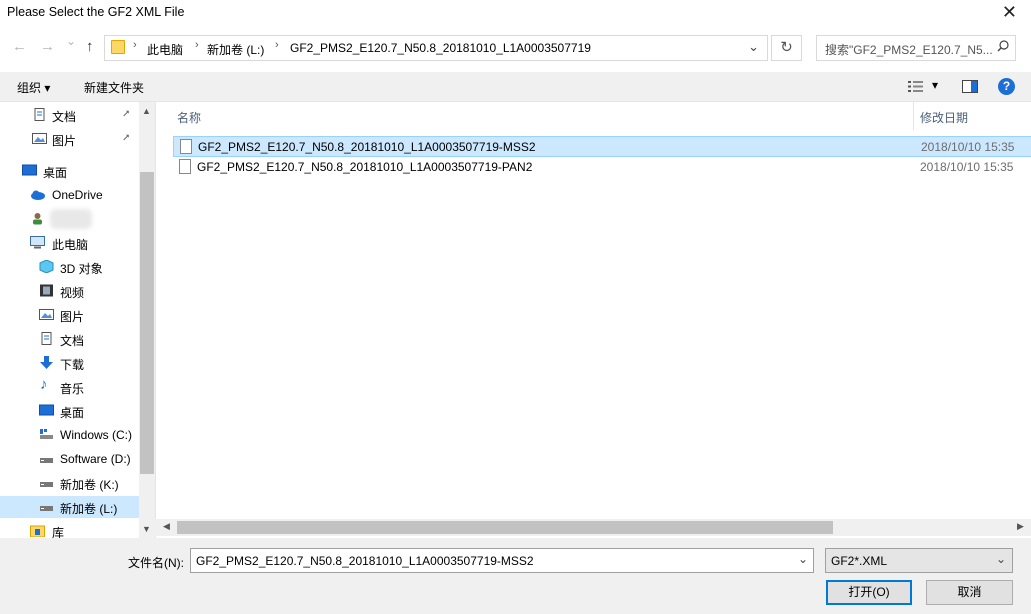 This screenshot has height=614, width=1031. I want to click on sidebar-item-desktop: 桌面, so click(69, 411).